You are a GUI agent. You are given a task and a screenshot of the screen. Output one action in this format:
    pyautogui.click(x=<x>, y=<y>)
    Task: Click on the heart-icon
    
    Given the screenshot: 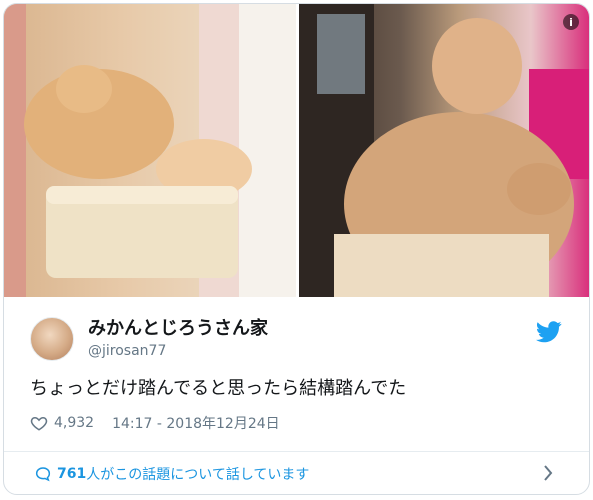 What is the action you would take?
    pyautogui.click(x=39, y=423)
    